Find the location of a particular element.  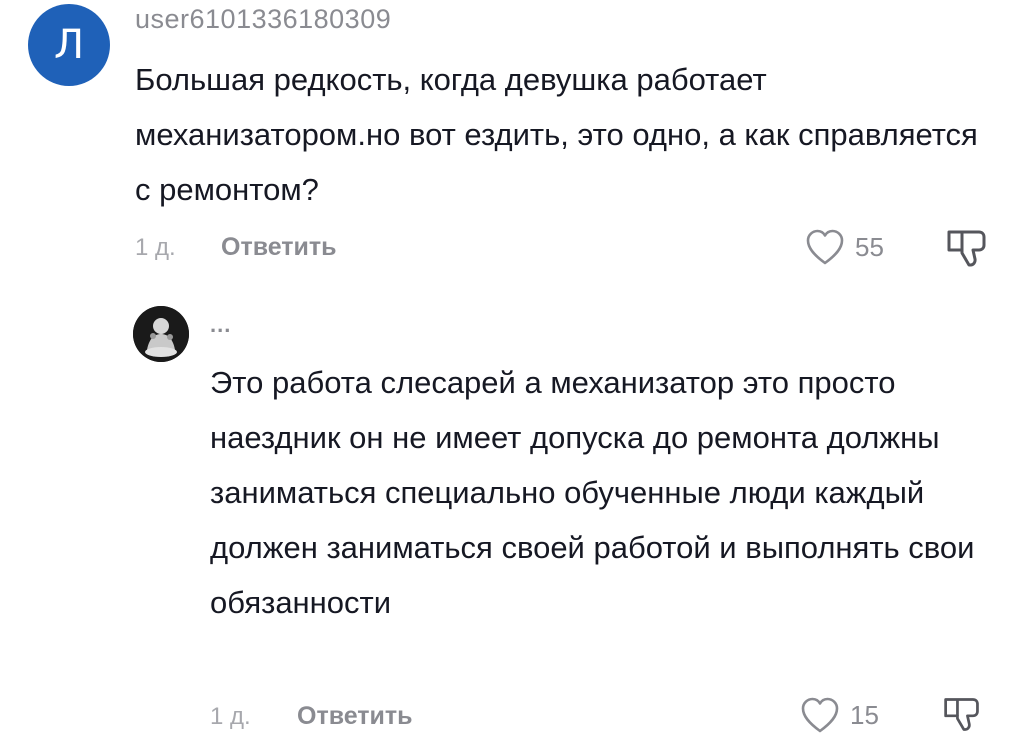

comment-username: user6101336180309 is located at coordinates (263, 19).